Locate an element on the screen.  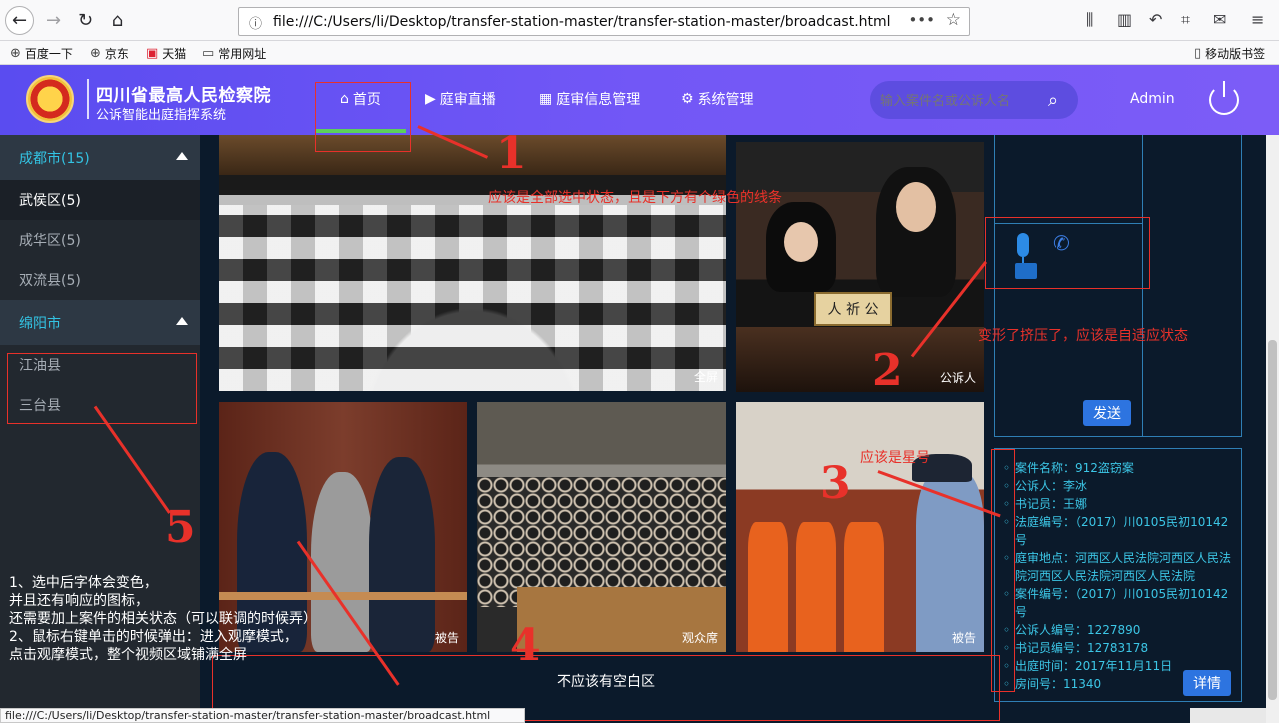
annotation-number: 1 is located at coordinates (511, 153).